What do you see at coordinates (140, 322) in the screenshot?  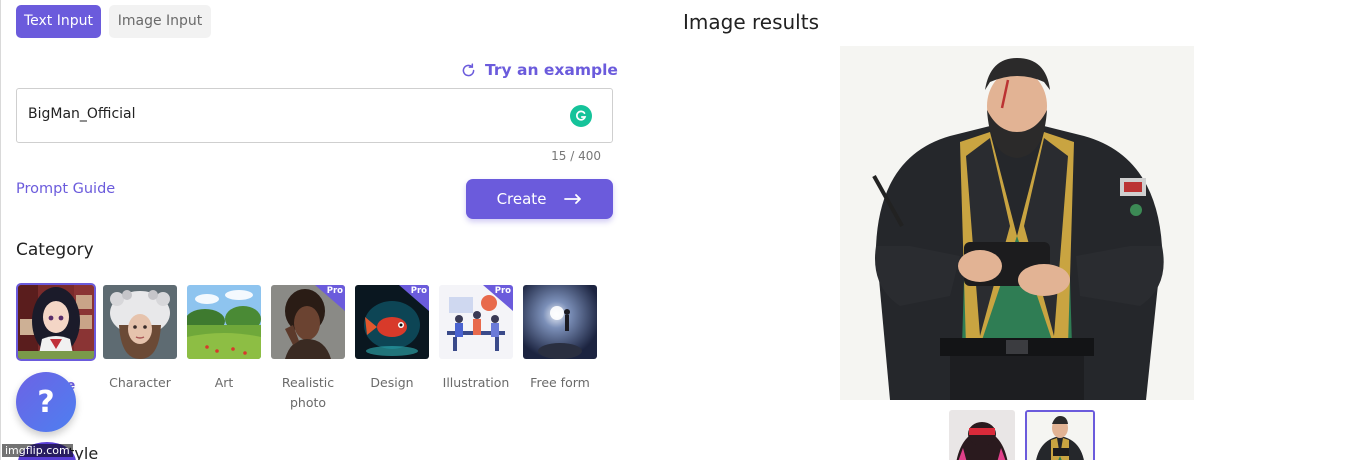 I see `character-thumbnail` at bounding box center [140, 322].